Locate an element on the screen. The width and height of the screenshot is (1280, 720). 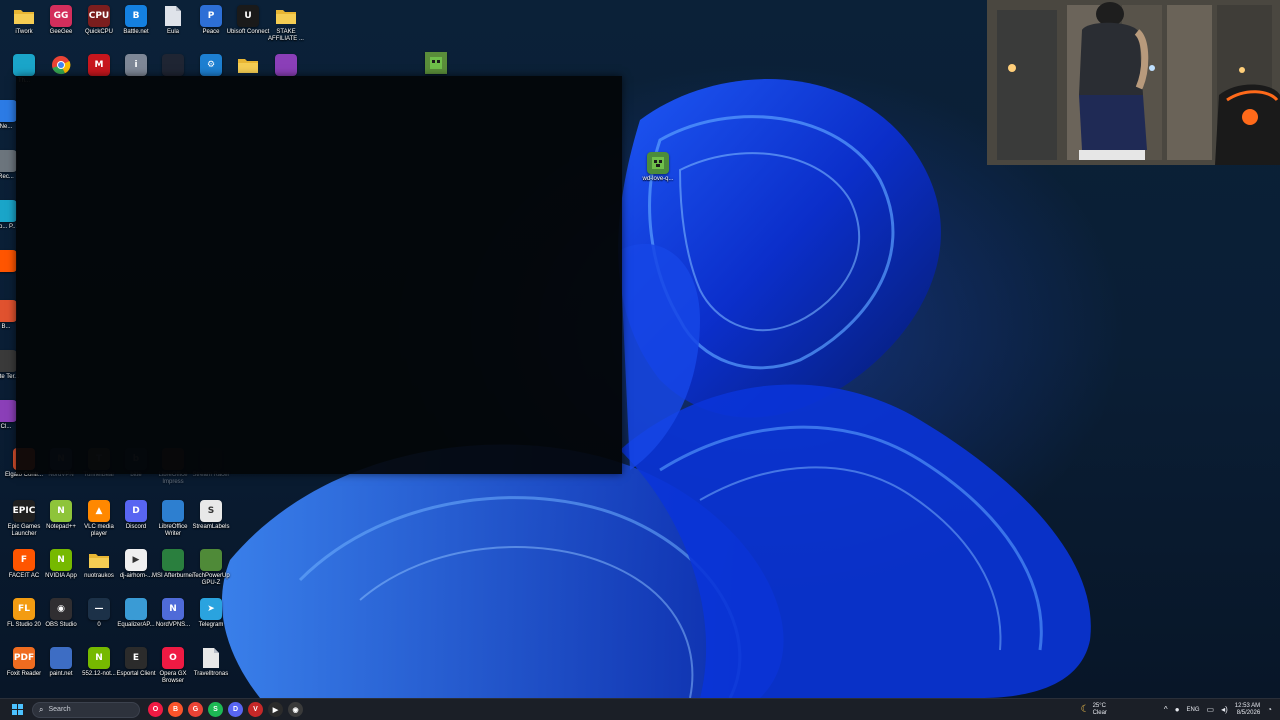
writer-icon is located at coordinates (173, 511).